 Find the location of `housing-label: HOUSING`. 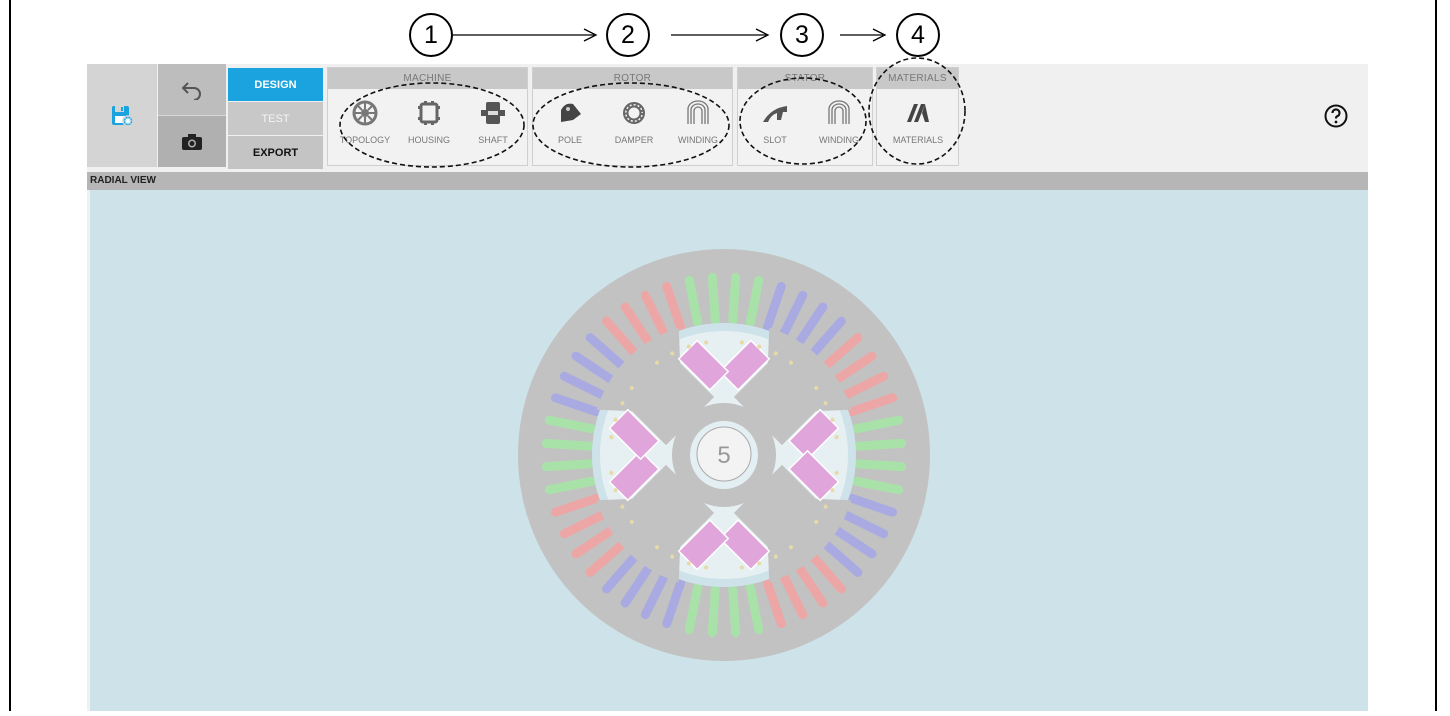

housing-label: HOUSING is located at coordinates (428, 140).